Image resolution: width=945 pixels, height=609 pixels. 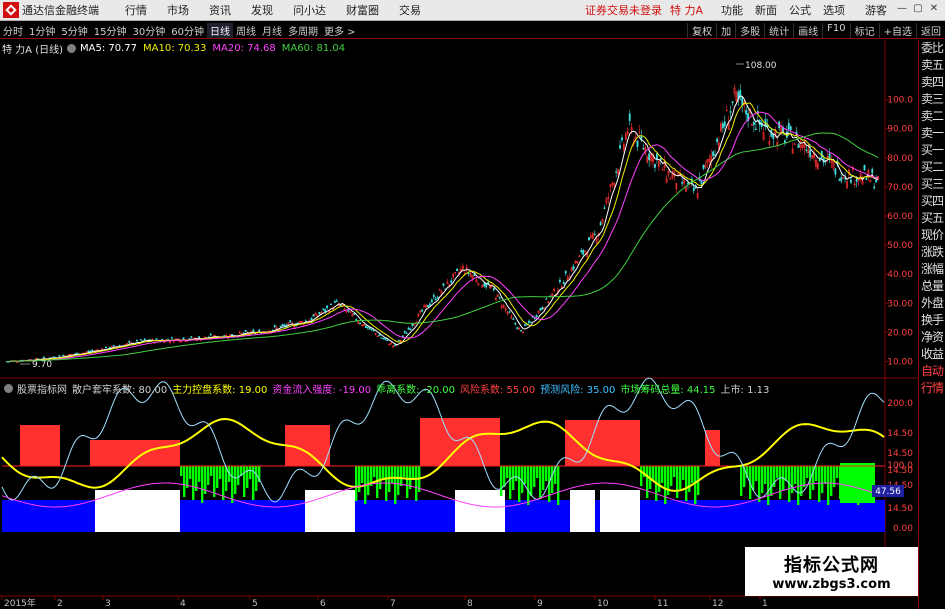 I want to click on menu-discover: 发现, so click(x=262, y=10).